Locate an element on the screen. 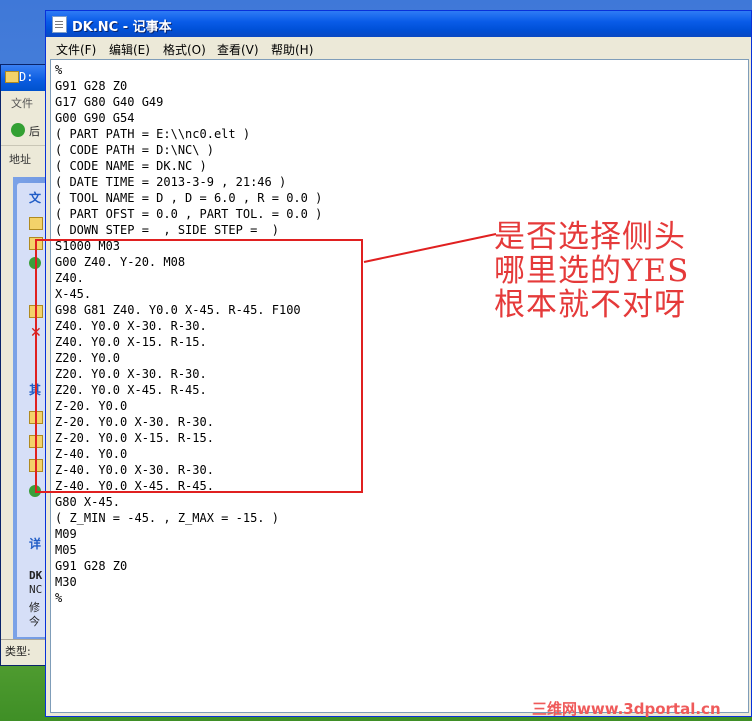  annotation-pointer-line is located at coordinates (430, 248).